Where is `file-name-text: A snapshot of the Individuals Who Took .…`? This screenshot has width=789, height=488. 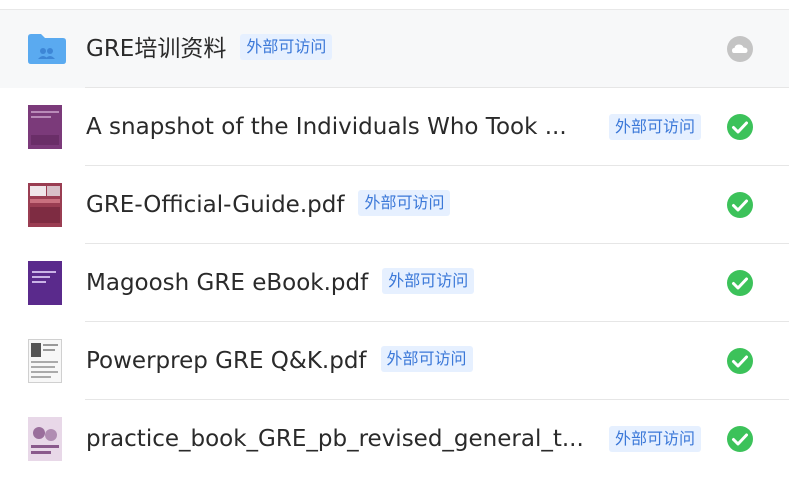
file-name-text: A snapshot of the Individuals Who Took .… is located at coordinates (326, 127).